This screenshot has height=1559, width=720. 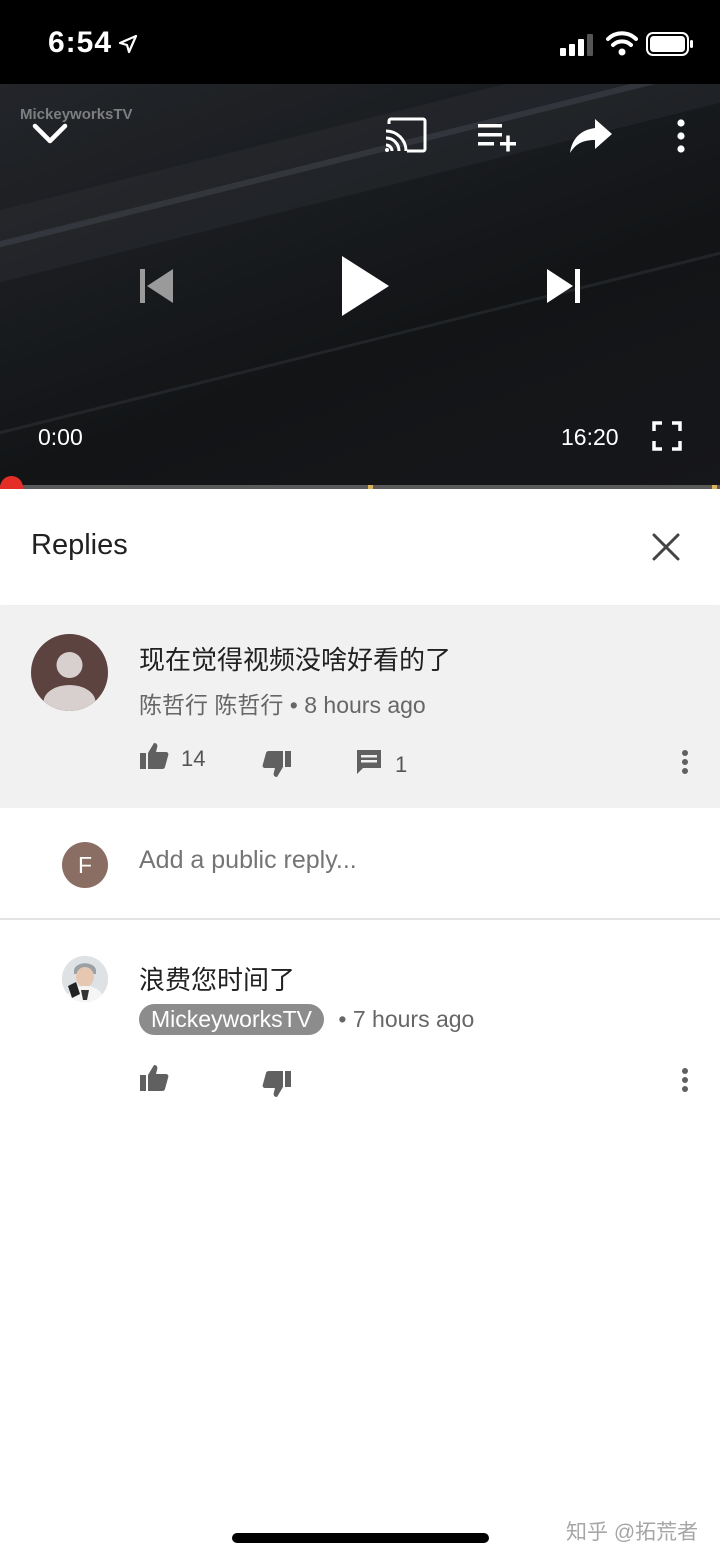 What do you see at coordinates (360, 1538) in the screenshot?
I see `home-indicator` at bounding box center [360, 1538].